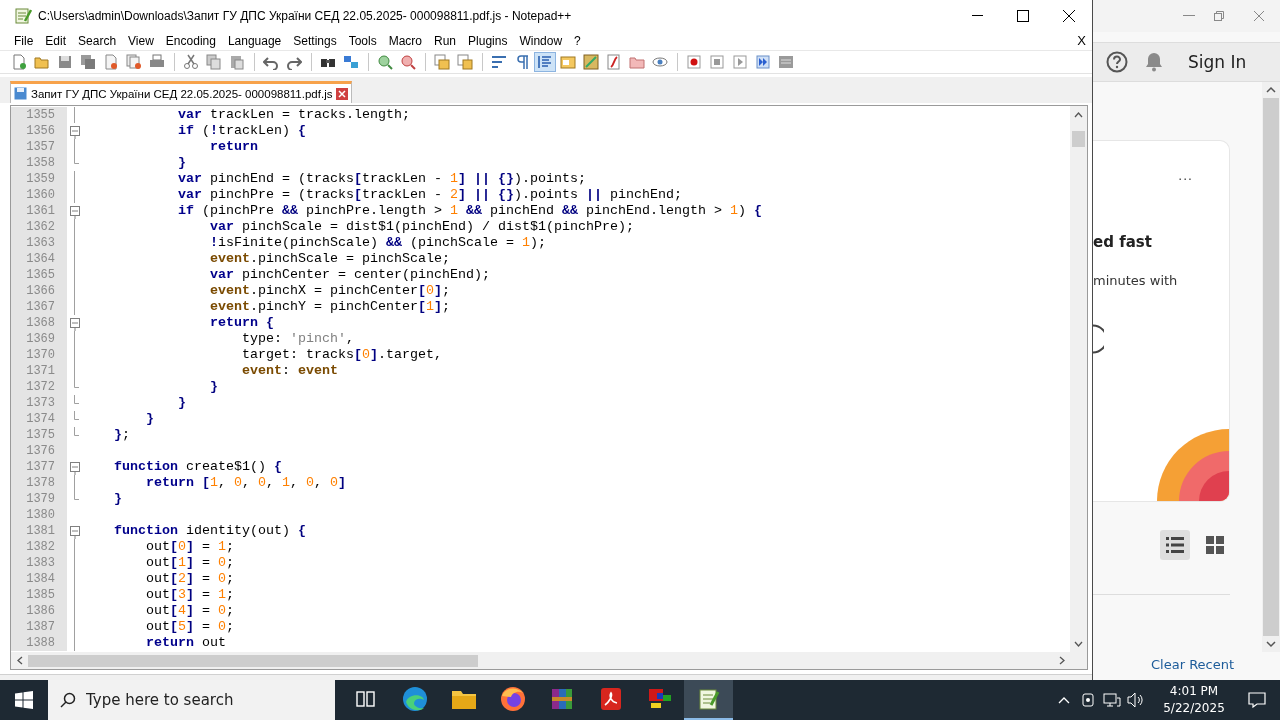 The height and width of the screenshot is (720, 1280). Describe the element at coordinates (1154, 62) in the screenshot. I see `bell-icon` at that location.